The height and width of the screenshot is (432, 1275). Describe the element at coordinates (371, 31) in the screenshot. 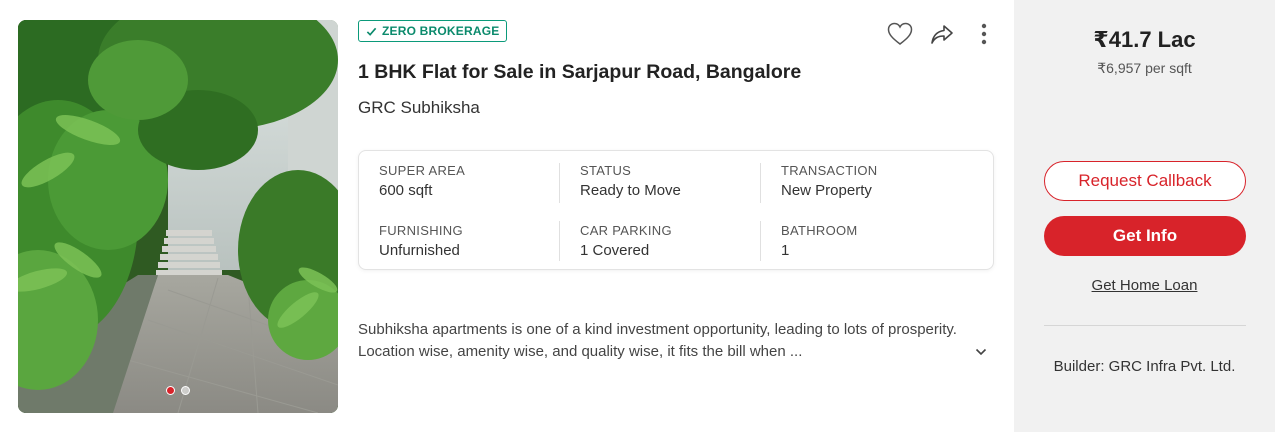

I see `check-icon` at that location.